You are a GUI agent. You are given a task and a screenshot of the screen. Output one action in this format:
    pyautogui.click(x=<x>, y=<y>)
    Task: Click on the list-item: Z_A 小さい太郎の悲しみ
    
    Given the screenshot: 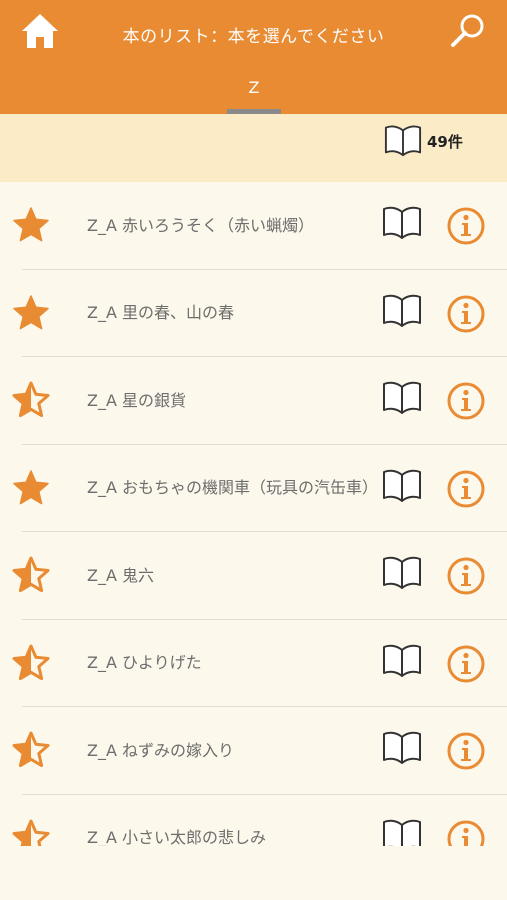 What is the action you would take?
    pyautogui.click(x=253, y=821)
    